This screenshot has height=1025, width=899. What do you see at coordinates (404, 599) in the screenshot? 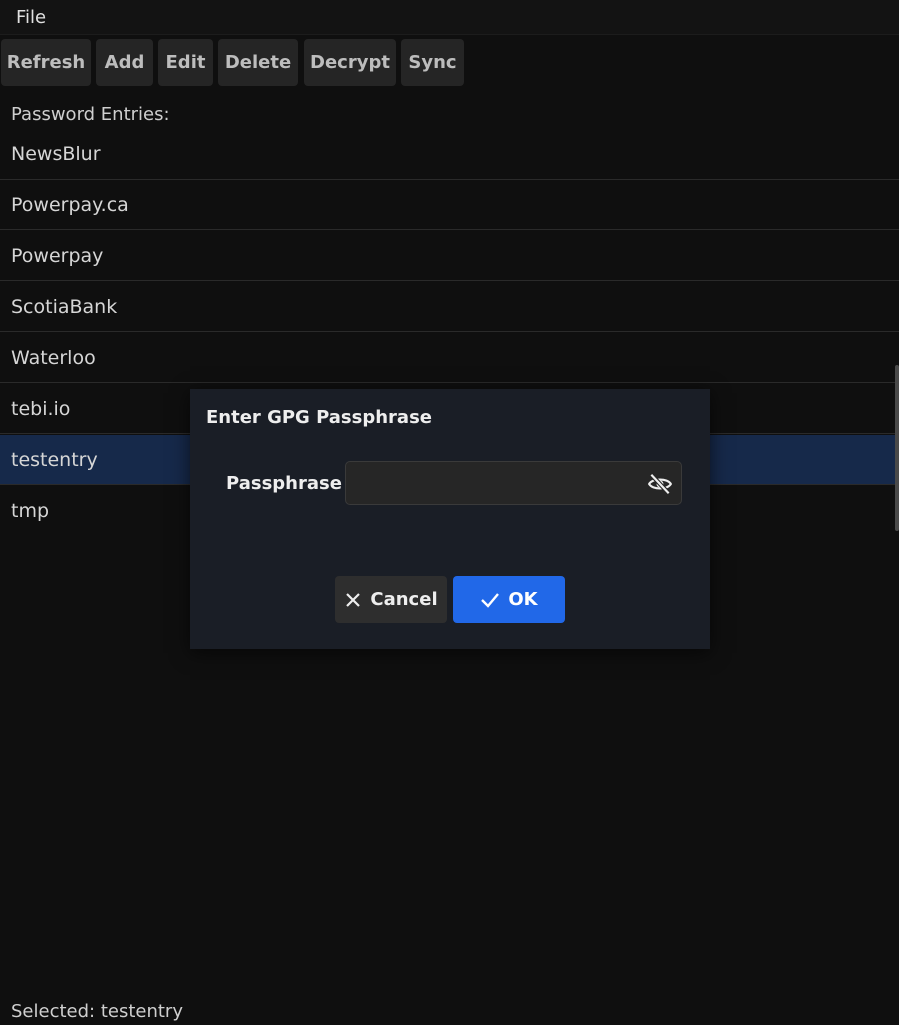
I see `cancel-label: Cancel` at bounding box center [404, 599].